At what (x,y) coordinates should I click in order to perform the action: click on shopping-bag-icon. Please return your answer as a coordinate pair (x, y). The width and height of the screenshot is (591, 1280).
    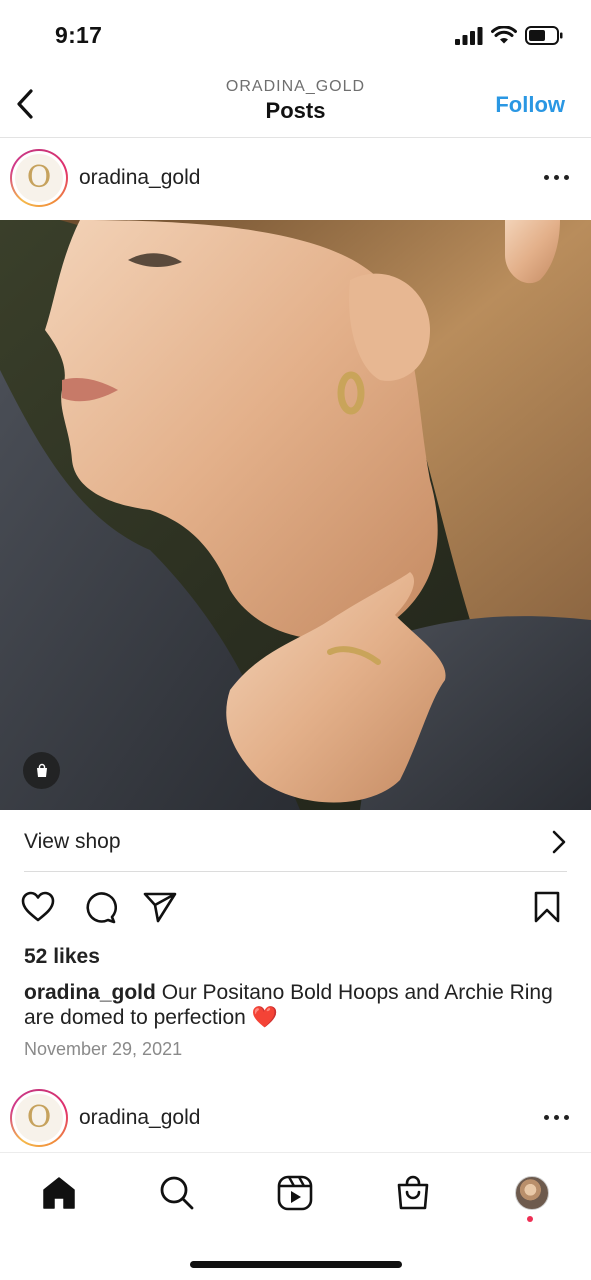
    Looking at the image, I should click on (41, 770).